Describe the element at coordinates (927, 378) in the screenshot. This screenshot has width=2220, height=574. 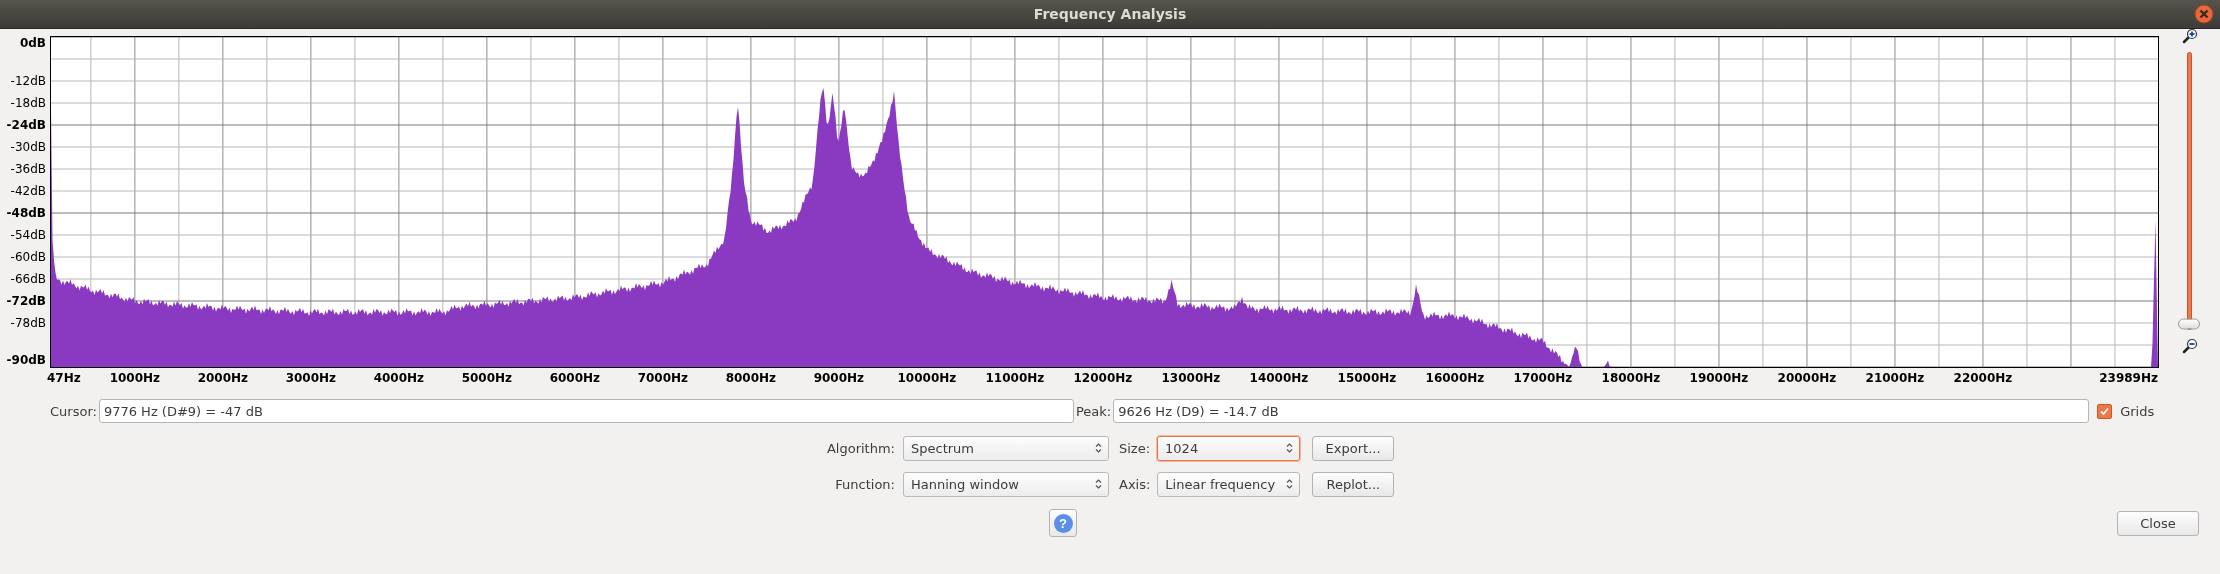
I see `x-axis-label: 10000Hz` at that location.